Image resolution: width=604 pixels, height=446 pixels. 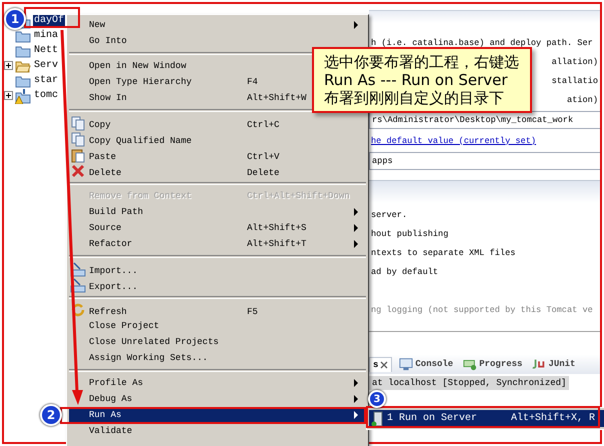 I want to click on setting-text: stallatio, so click(x=575, y=81).